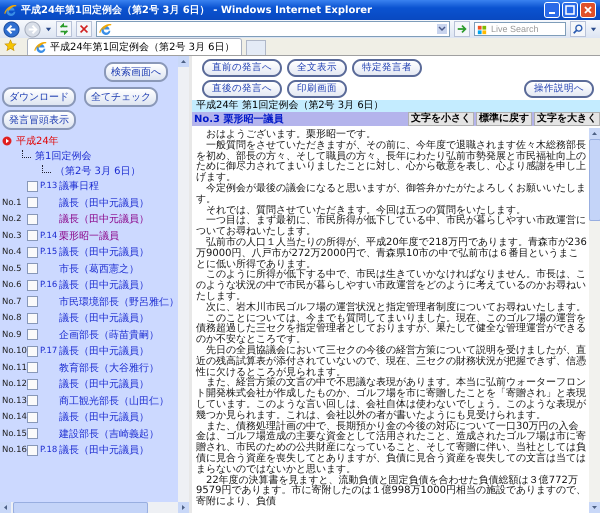 The width and height of the screenshot is (600, 513). Describe the element at coordinates (482, 30) in the screenshot. I see `flag-icon` at that location.